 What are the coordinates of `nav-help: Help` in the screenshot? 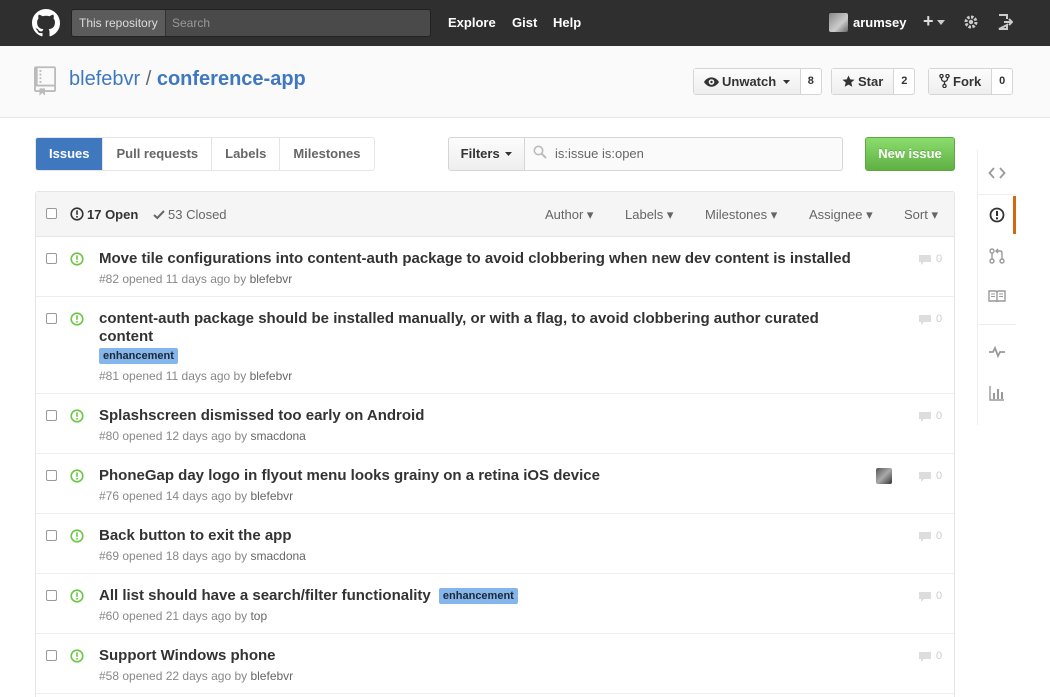 It's located at (567, 22).